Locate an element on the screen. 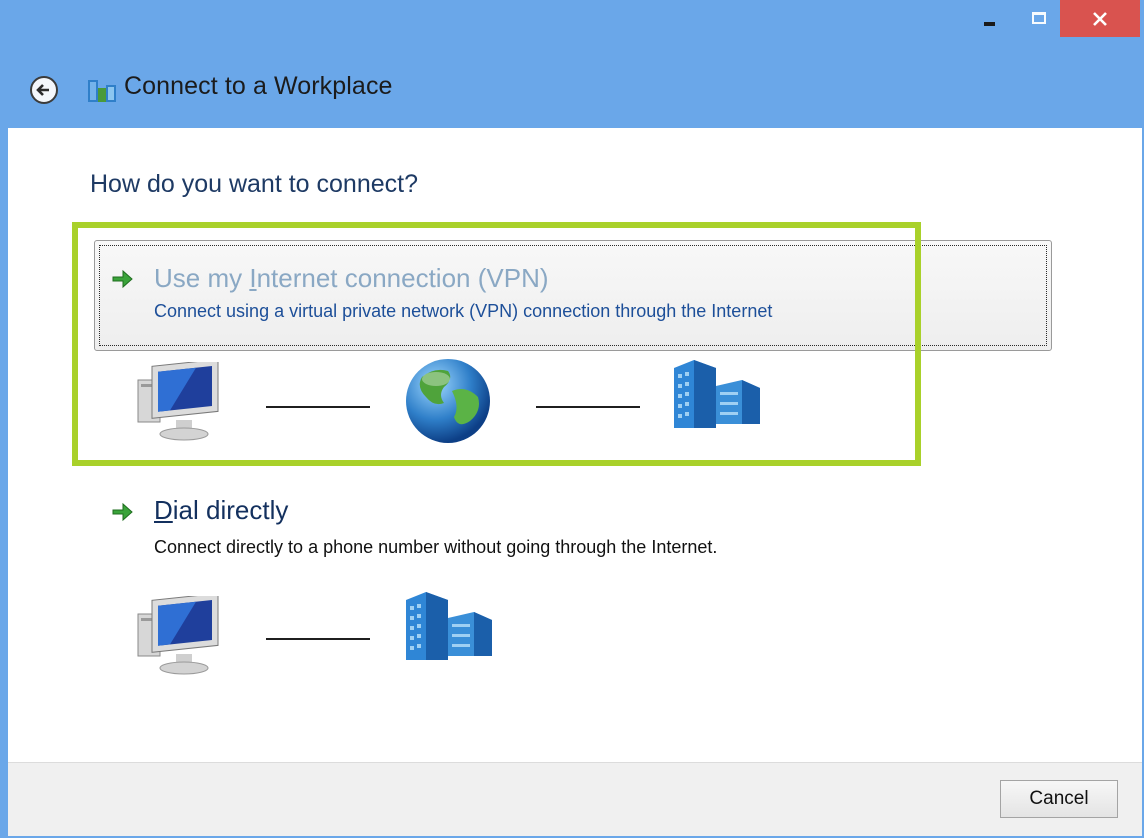 The width and height of the screenshot is (1144, 838). cancel-button: Cancel is located at coordinates (1059, 799).